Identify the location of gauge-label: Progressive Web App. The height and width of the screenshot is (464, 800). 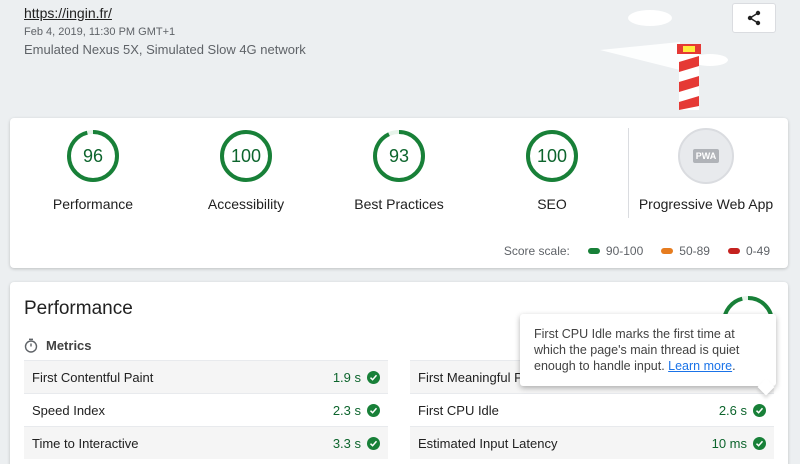
(706, 204).